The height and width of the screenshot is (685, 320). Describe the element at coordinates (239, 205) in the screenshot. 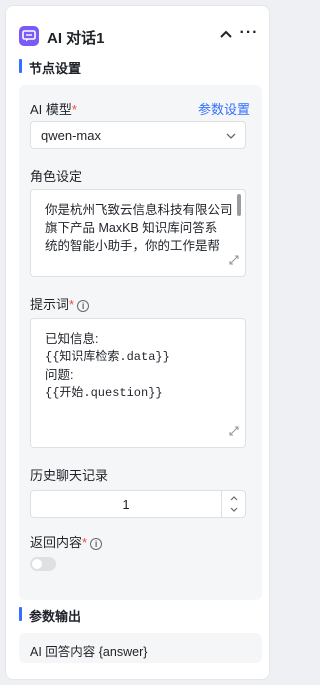

I see `role-scrollbar` at that location.